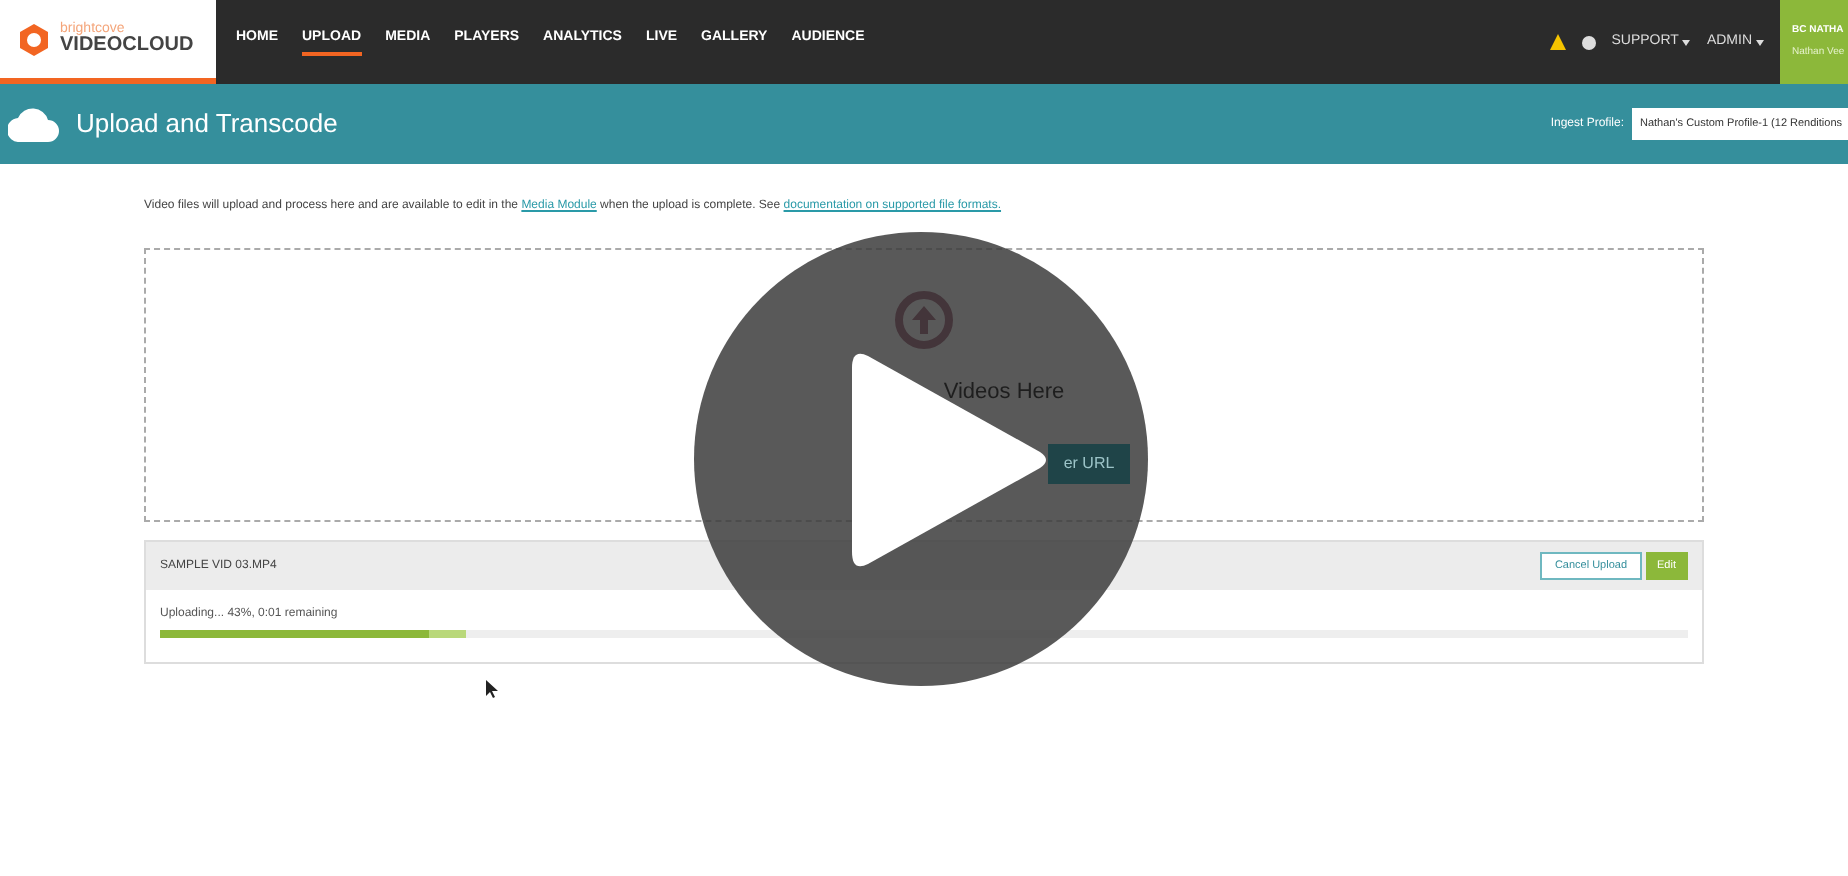  Describe the element at coordinates (1004, 393) in the screenshot. I see `drop-zone-title: Videos Here` at that location.